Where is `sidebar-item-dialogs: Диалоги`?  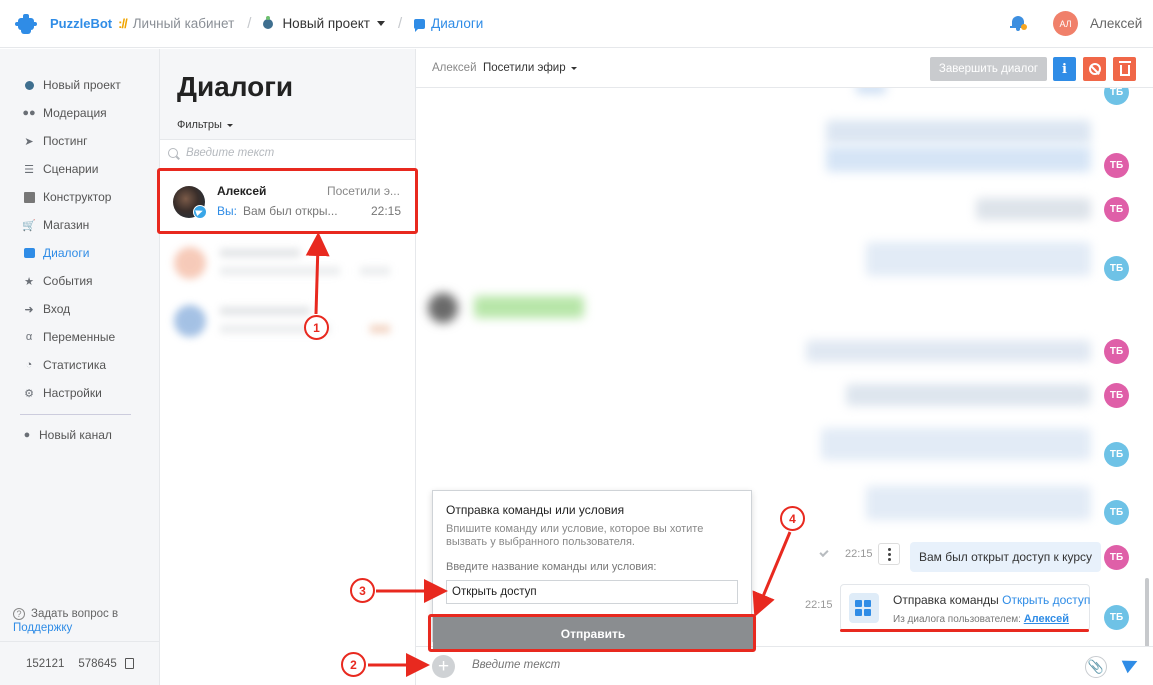
sidebar-item-dialogs: Диалоги is located at coordinates (55, 253).